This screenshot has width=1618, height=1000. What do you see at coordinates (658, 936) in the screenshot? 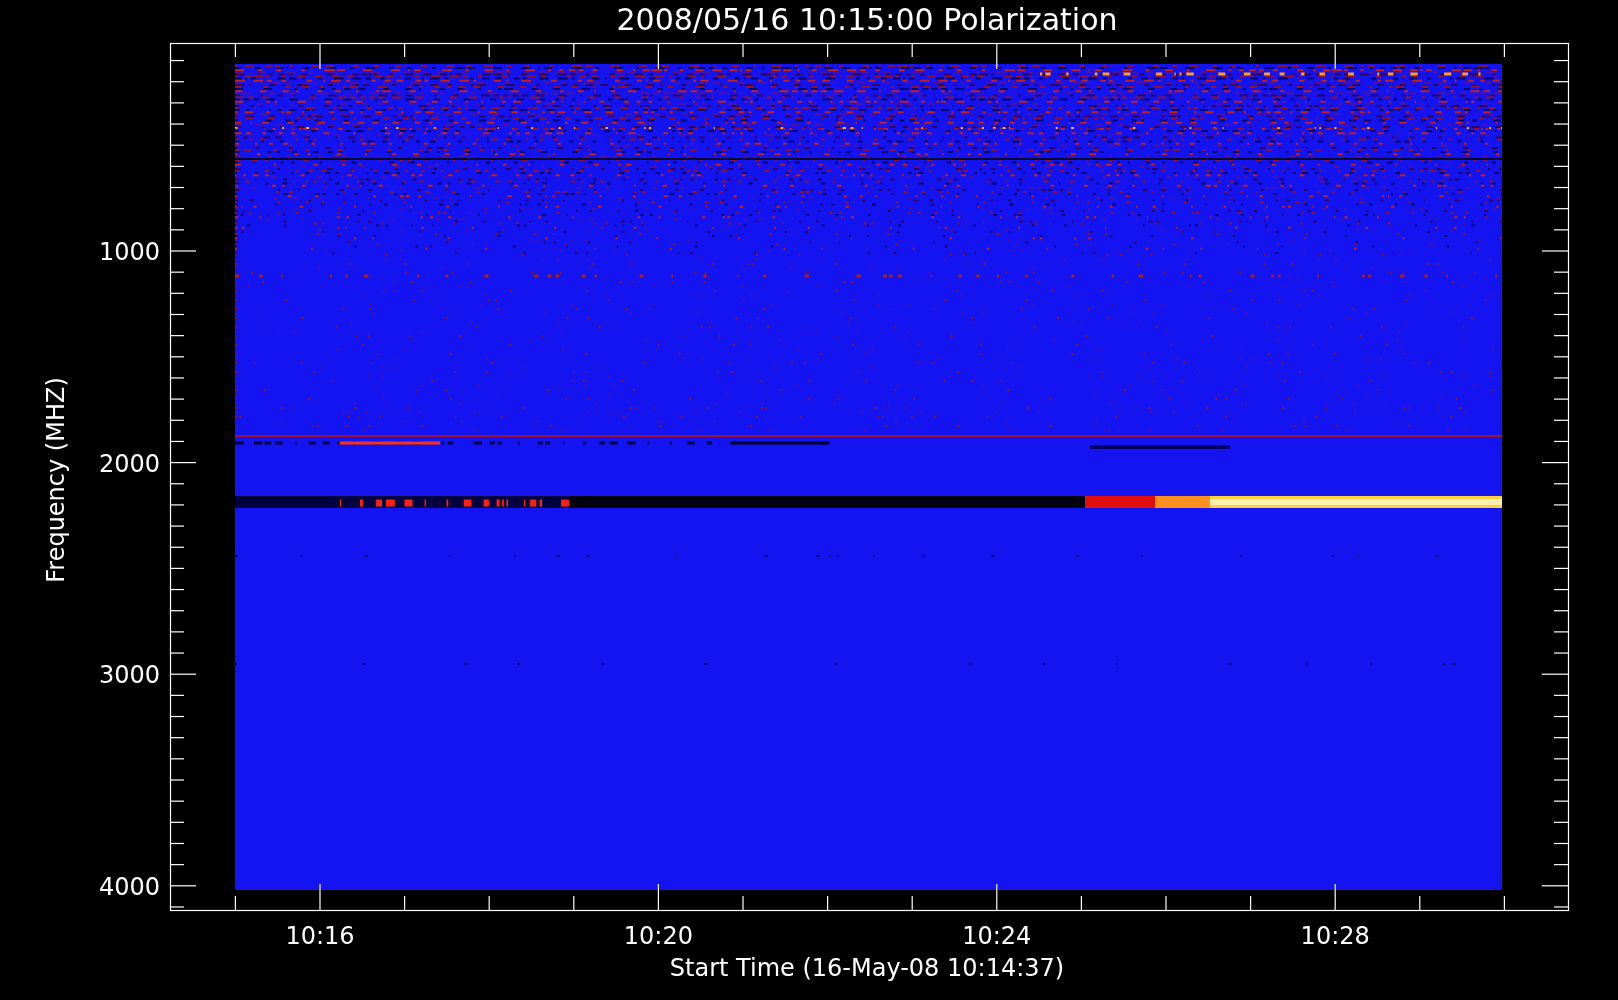
I see `x-tick-label: 10:20` at bounding box center [658, 936].